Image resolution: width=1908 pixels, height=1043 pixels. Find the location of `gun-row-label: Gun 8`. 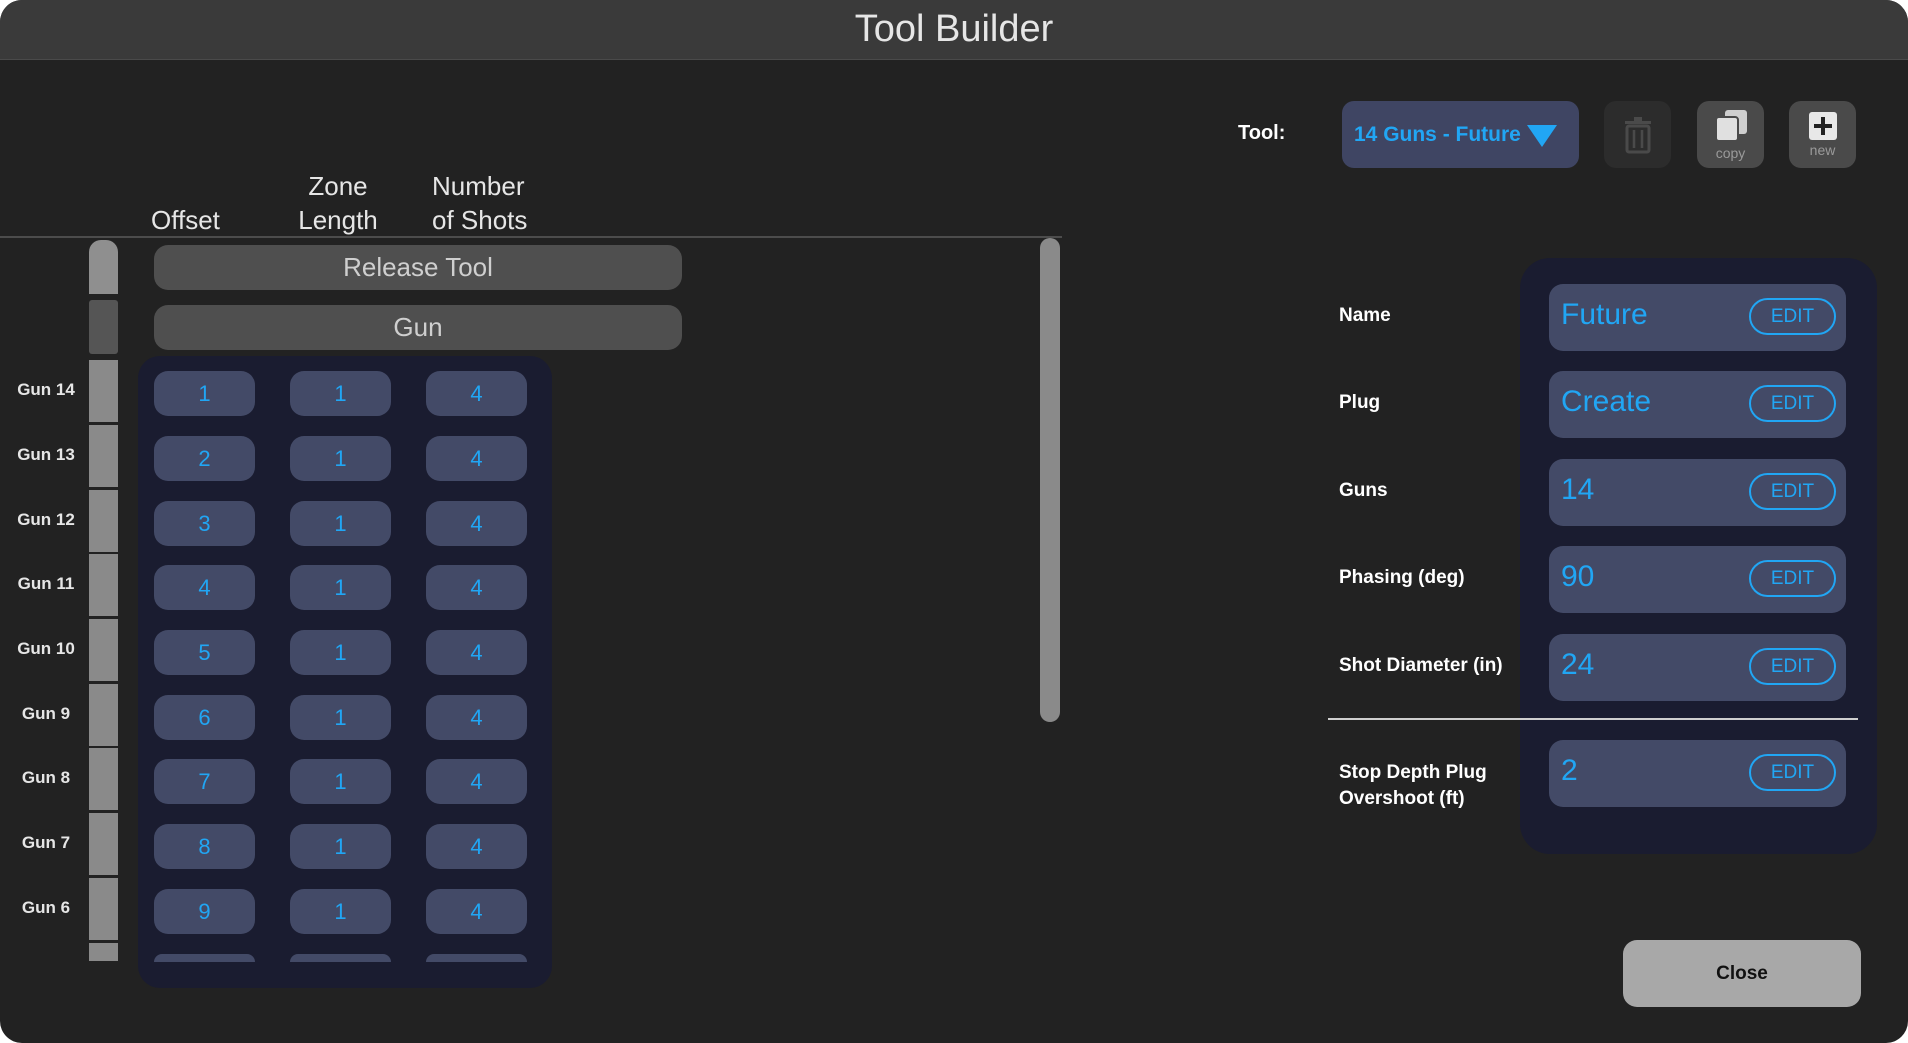

gun-row-label: Gun 8 is located at coordinates (46, 777).